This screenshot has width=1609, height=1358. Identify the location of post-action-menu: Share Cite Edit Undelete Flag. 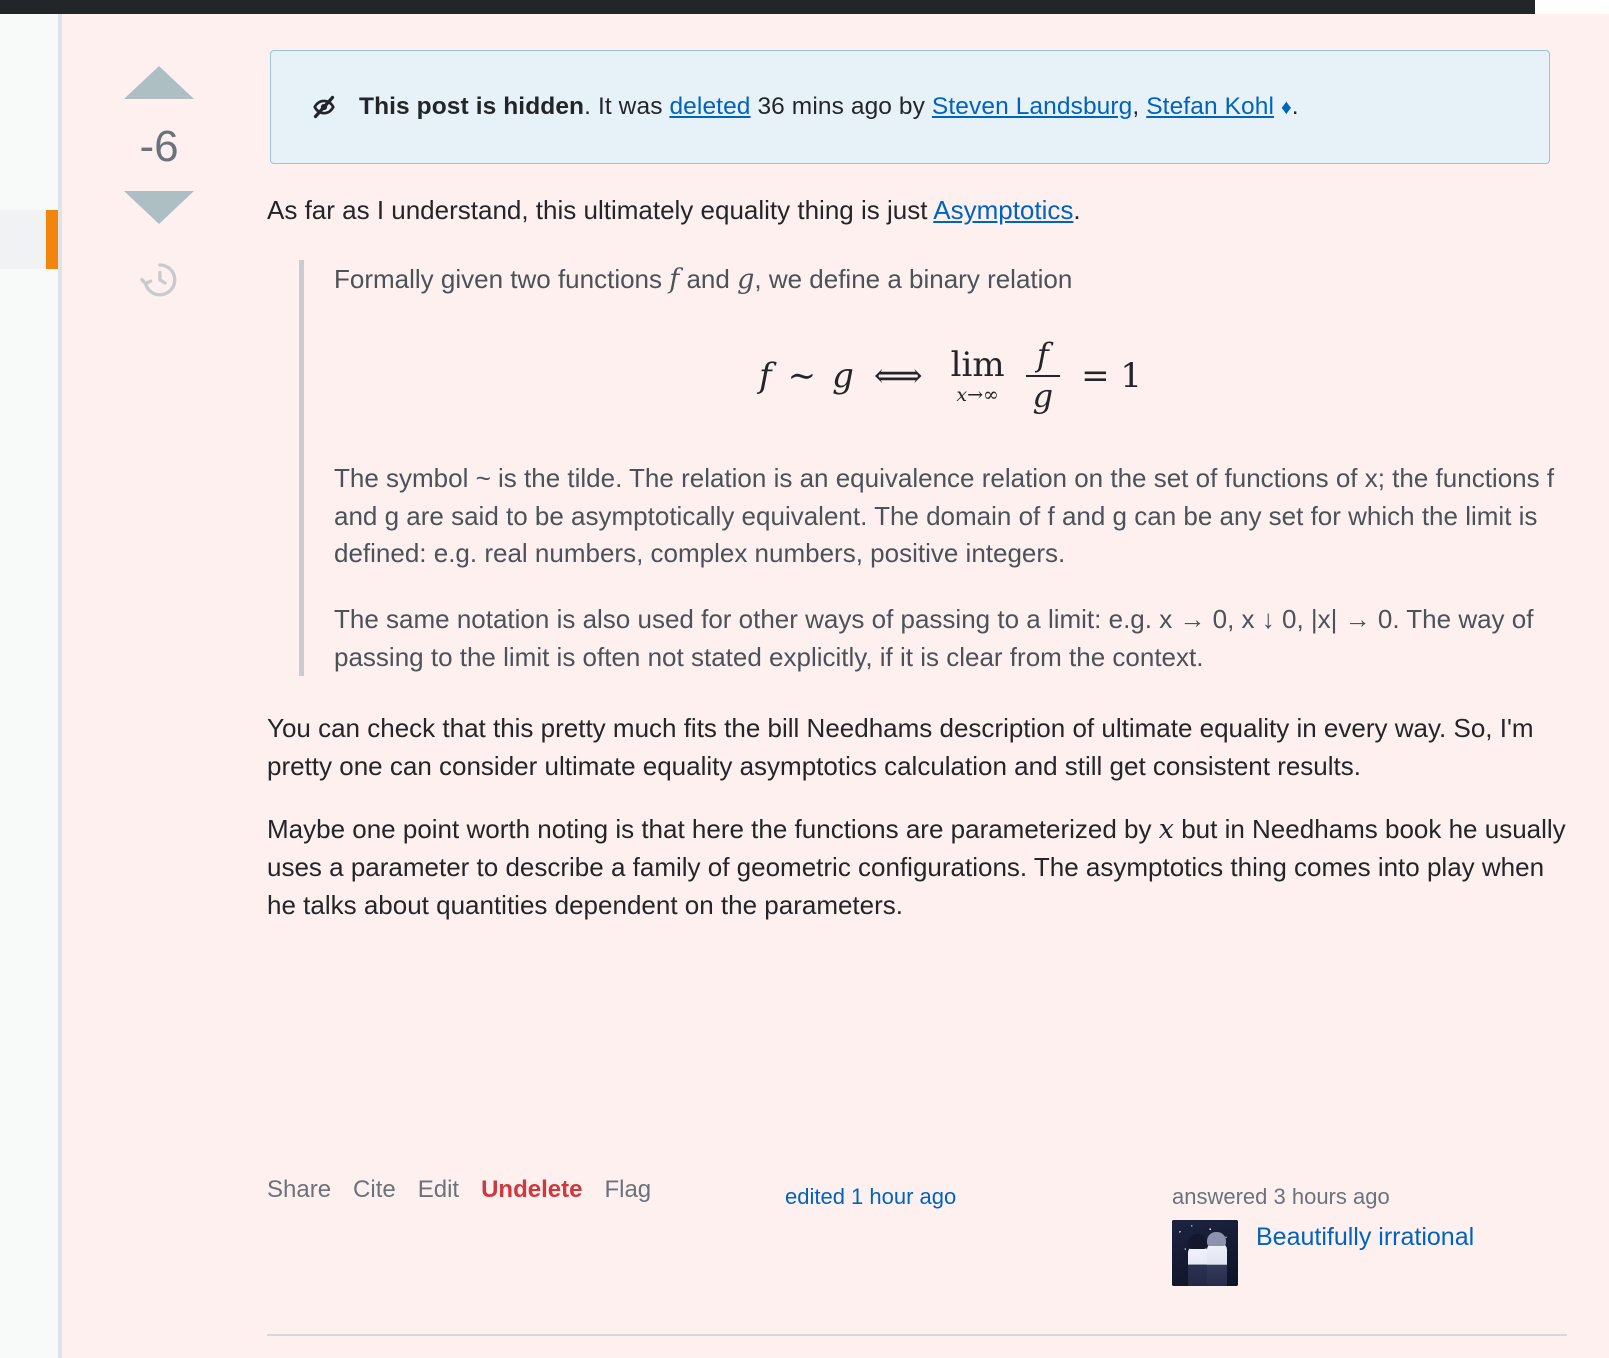
(459, 1190).